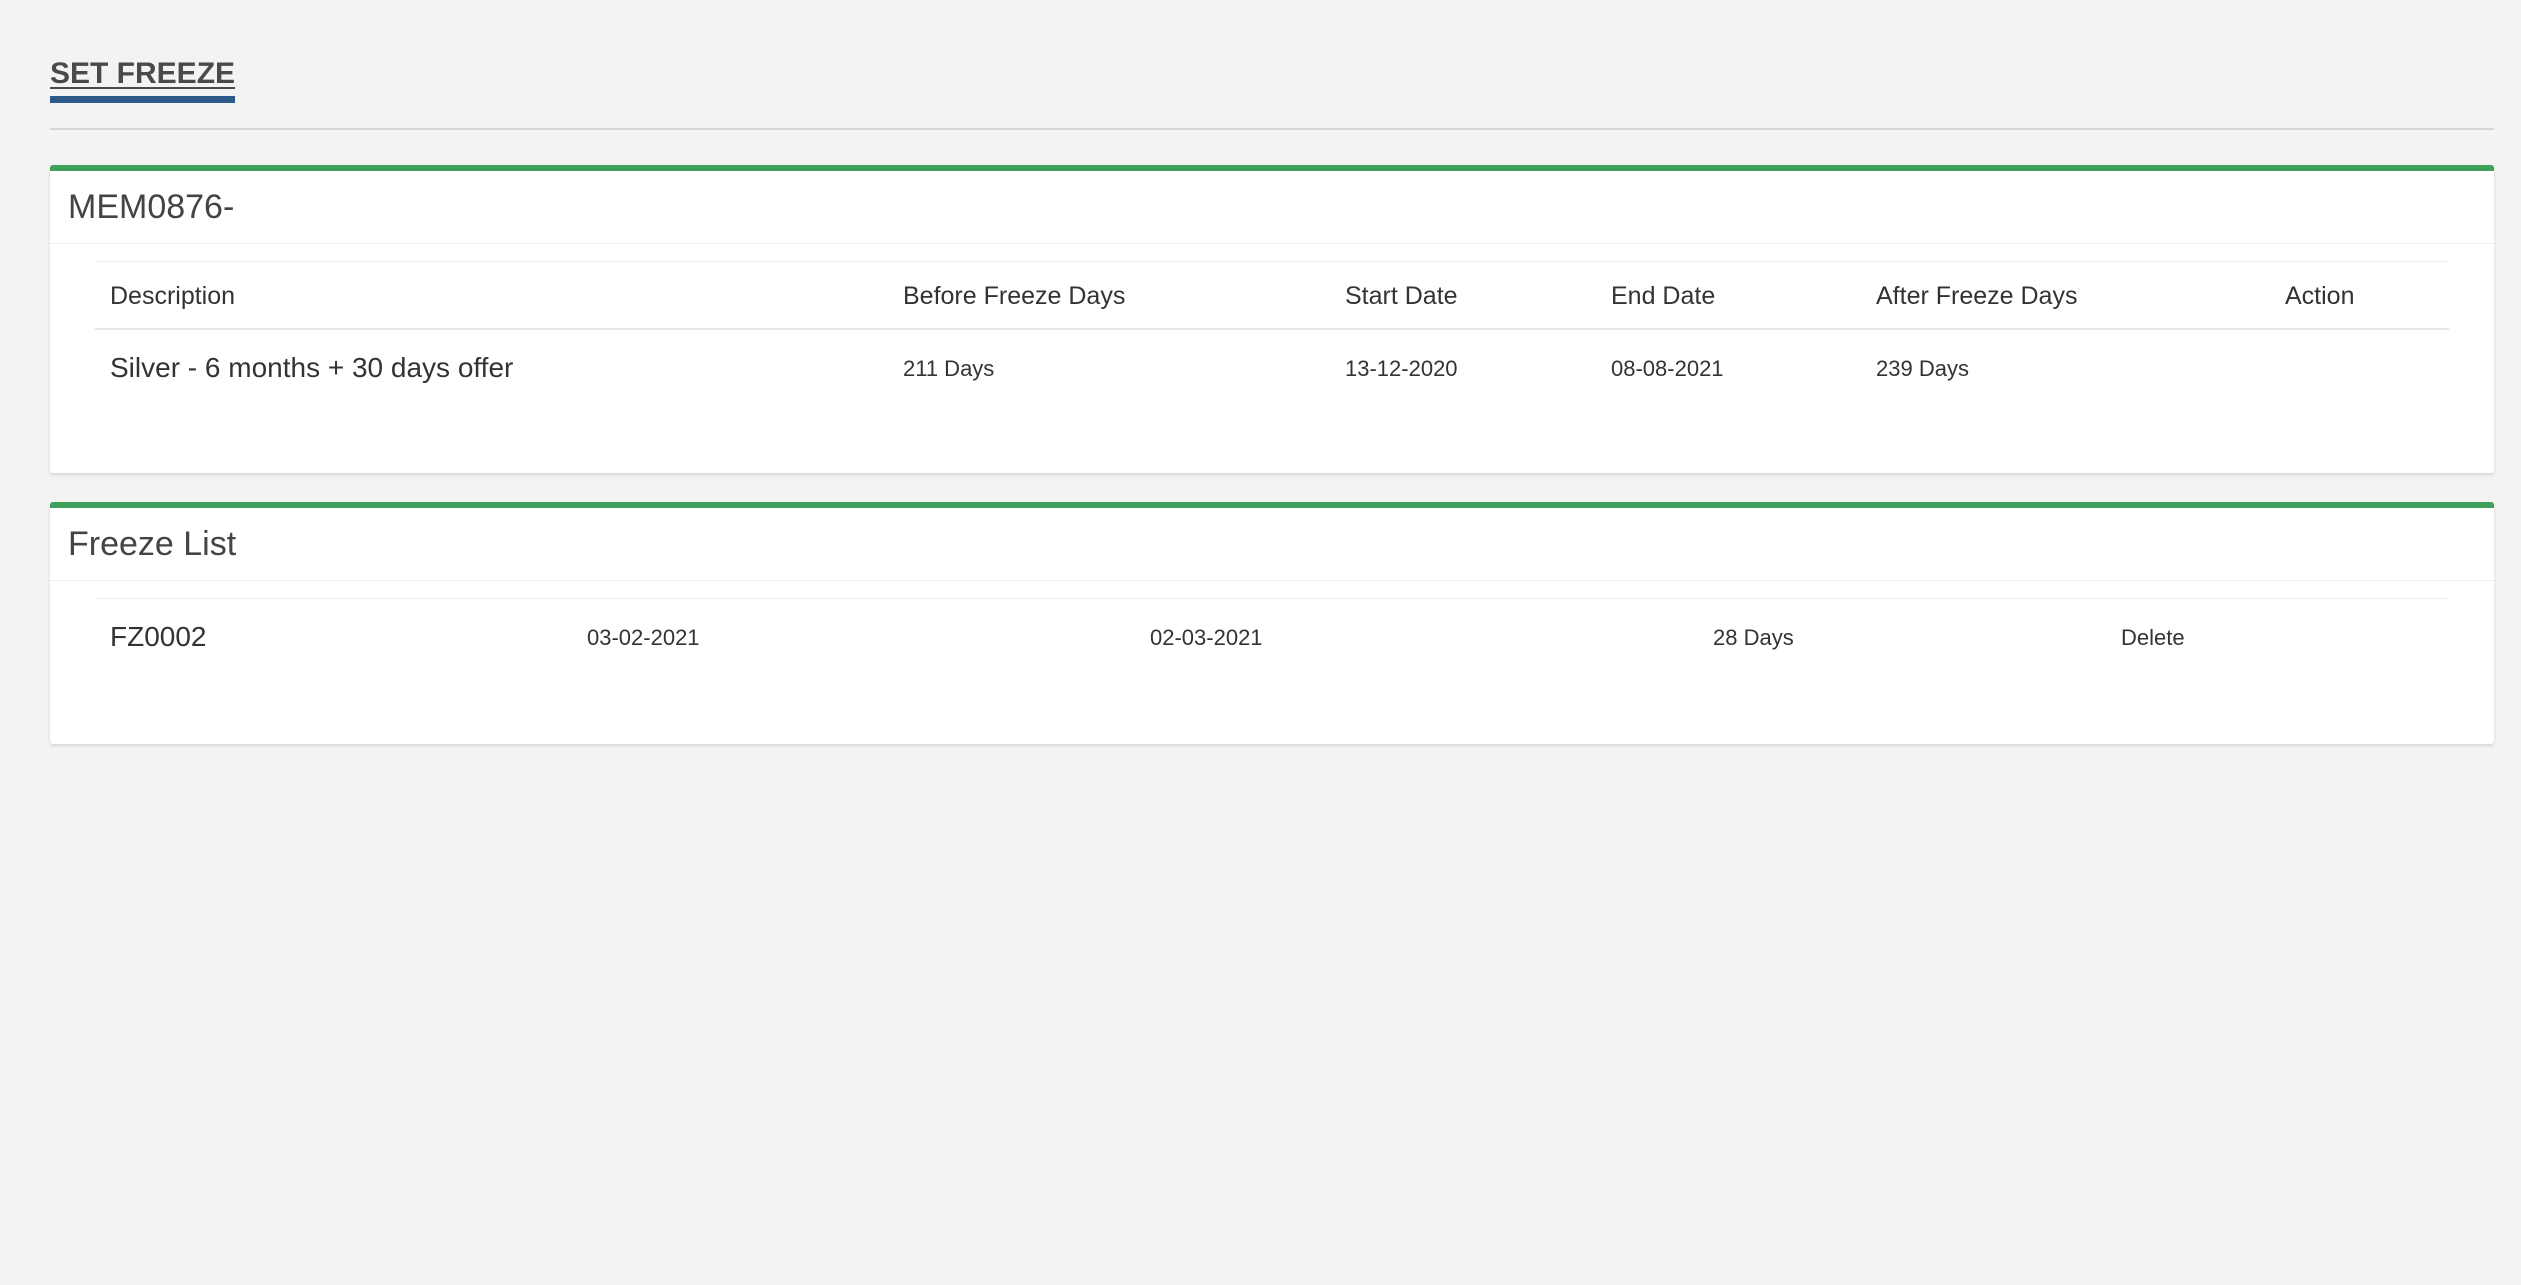  What do you see at coordinates (1977, 296) in the screenshot?
I see `column-header-after-freeze-days: After Freeze Days` at bounding box center [1977, 296].